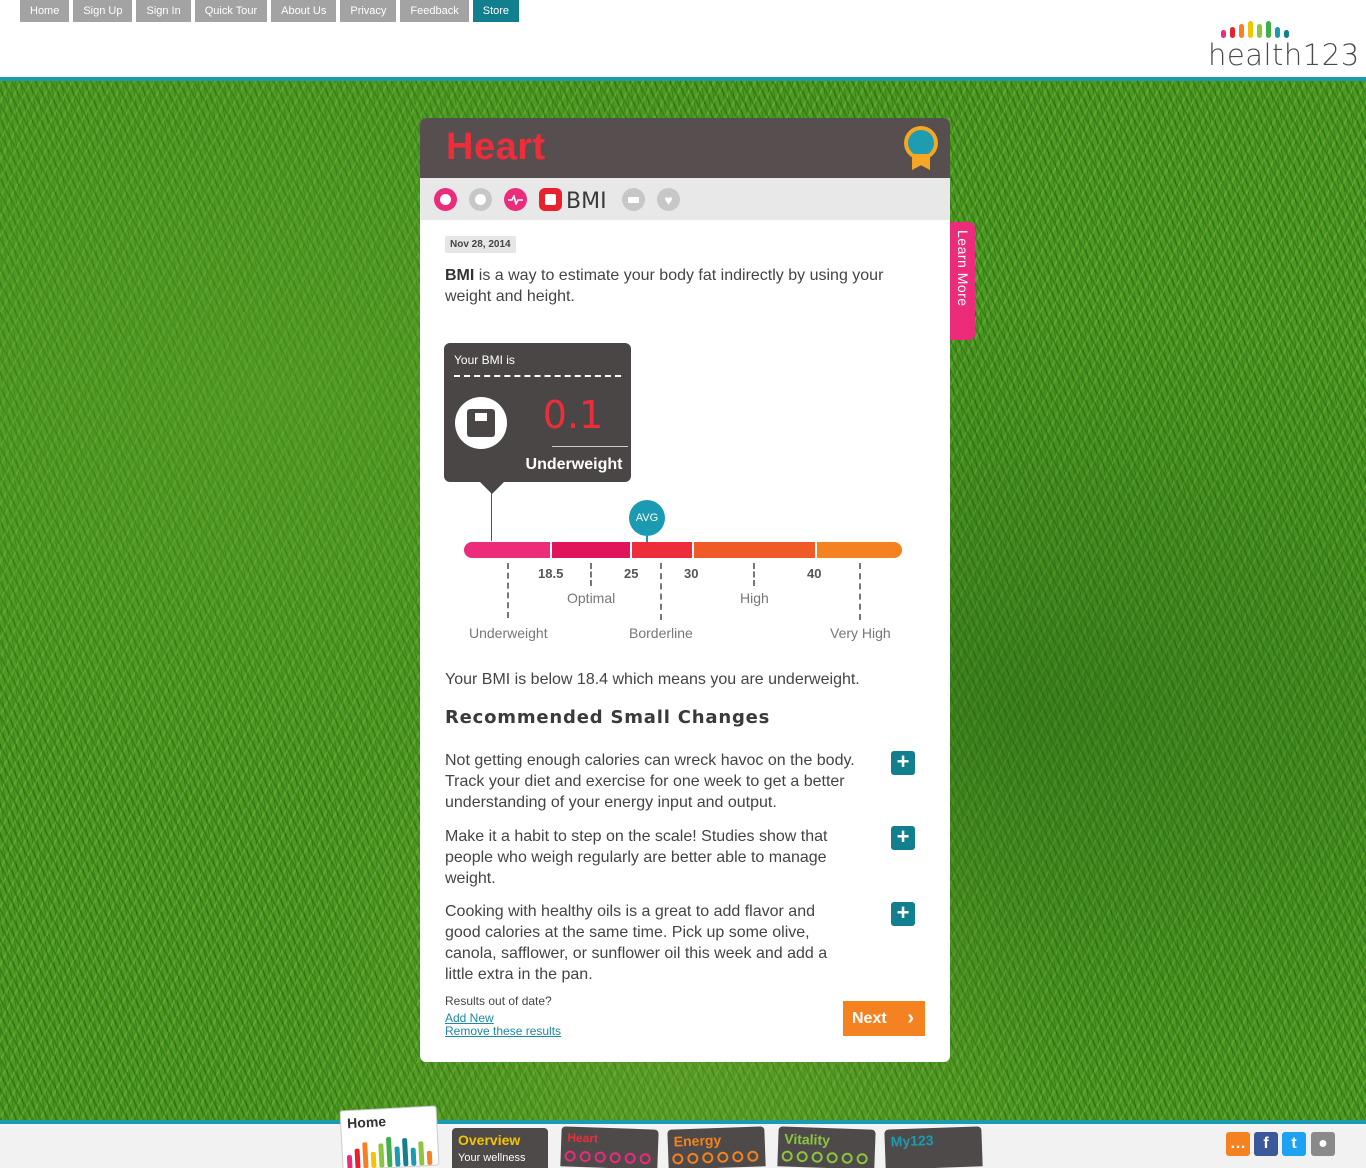 This screenshot has height=1168, width=1366. I want to click on scale-segment-optimal, so click(592, 550).